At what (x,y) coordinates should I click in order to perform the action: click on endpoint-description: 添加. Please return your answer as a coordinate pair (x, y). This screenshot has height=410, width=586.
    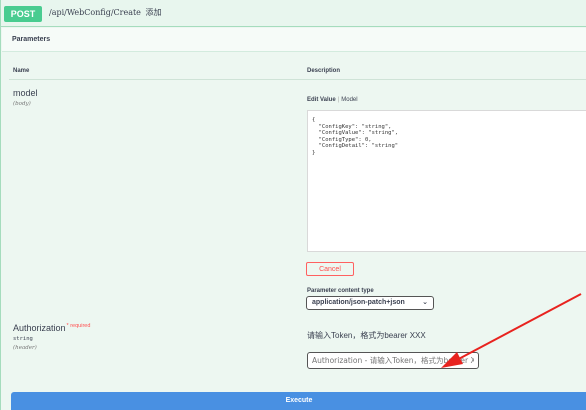
    Looking at the image, I should click on (153, 12).